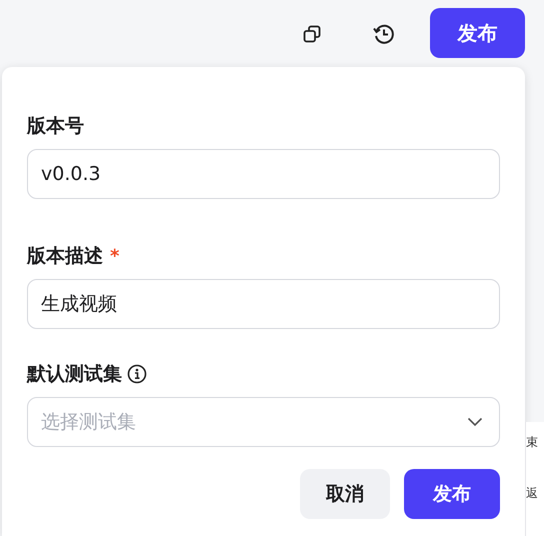 This screenshot has height=536, width=544. What do you see at coordinates (263, 174) in the screenshot?
I see `input-field: v0.0.3` at bounding box center [263, 174].